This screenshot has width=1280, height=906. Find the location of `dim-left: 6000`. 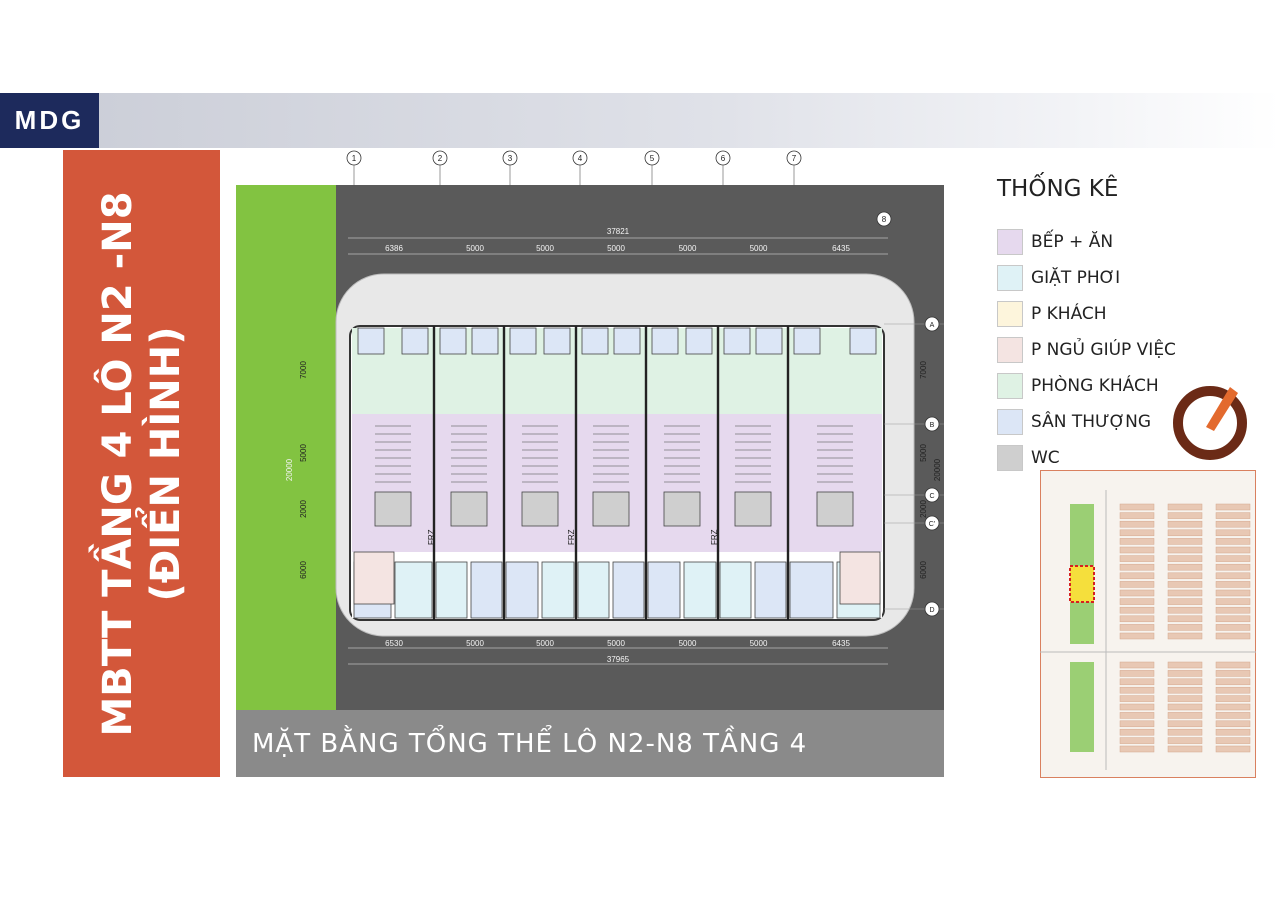

dim-left: 6000 is located at coordinates (303, 570).